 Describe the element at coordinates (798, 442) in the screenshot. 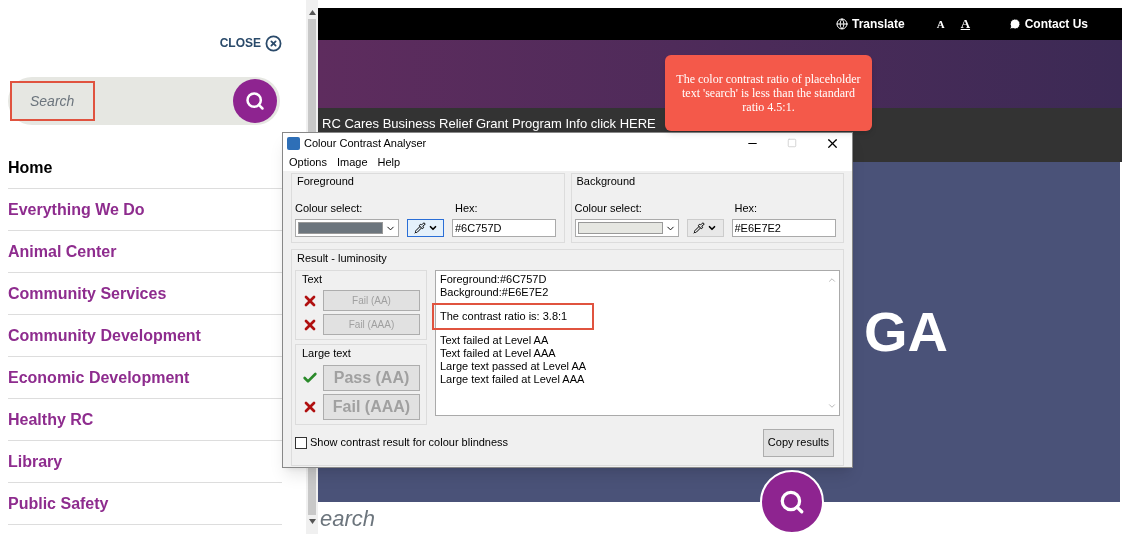

I see `copy-results-button: Copy results` at that location.